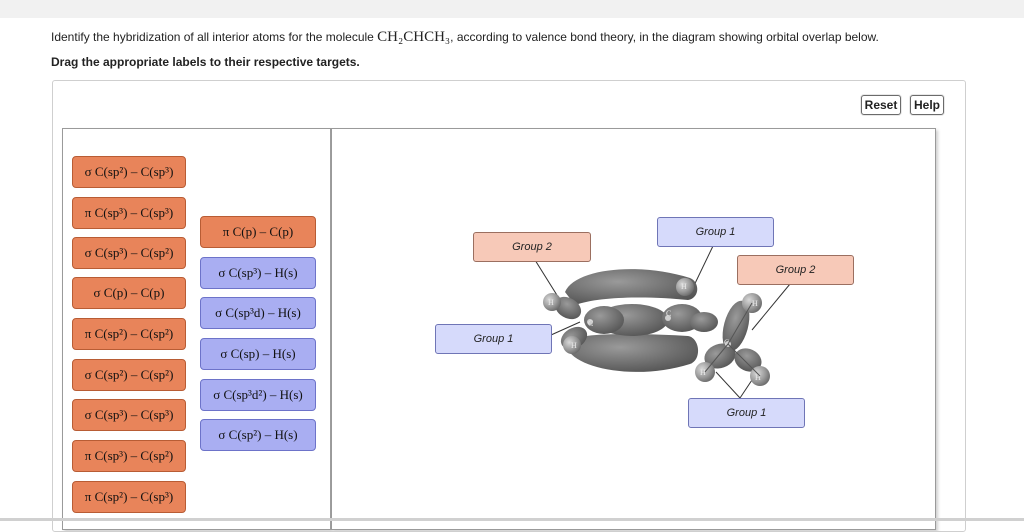 Image resolution: width=1024 pixels, height=532 pixels. I want to click on target-group2-right: Group 2, so click(795, 270).